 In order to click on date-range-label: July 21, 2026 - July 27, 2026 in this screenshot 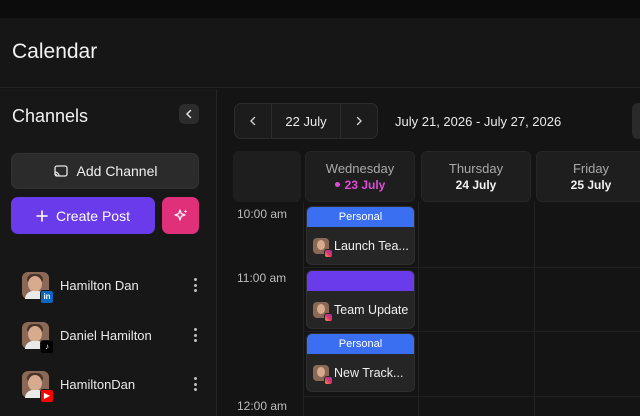, I will do `click(478, 121)`.